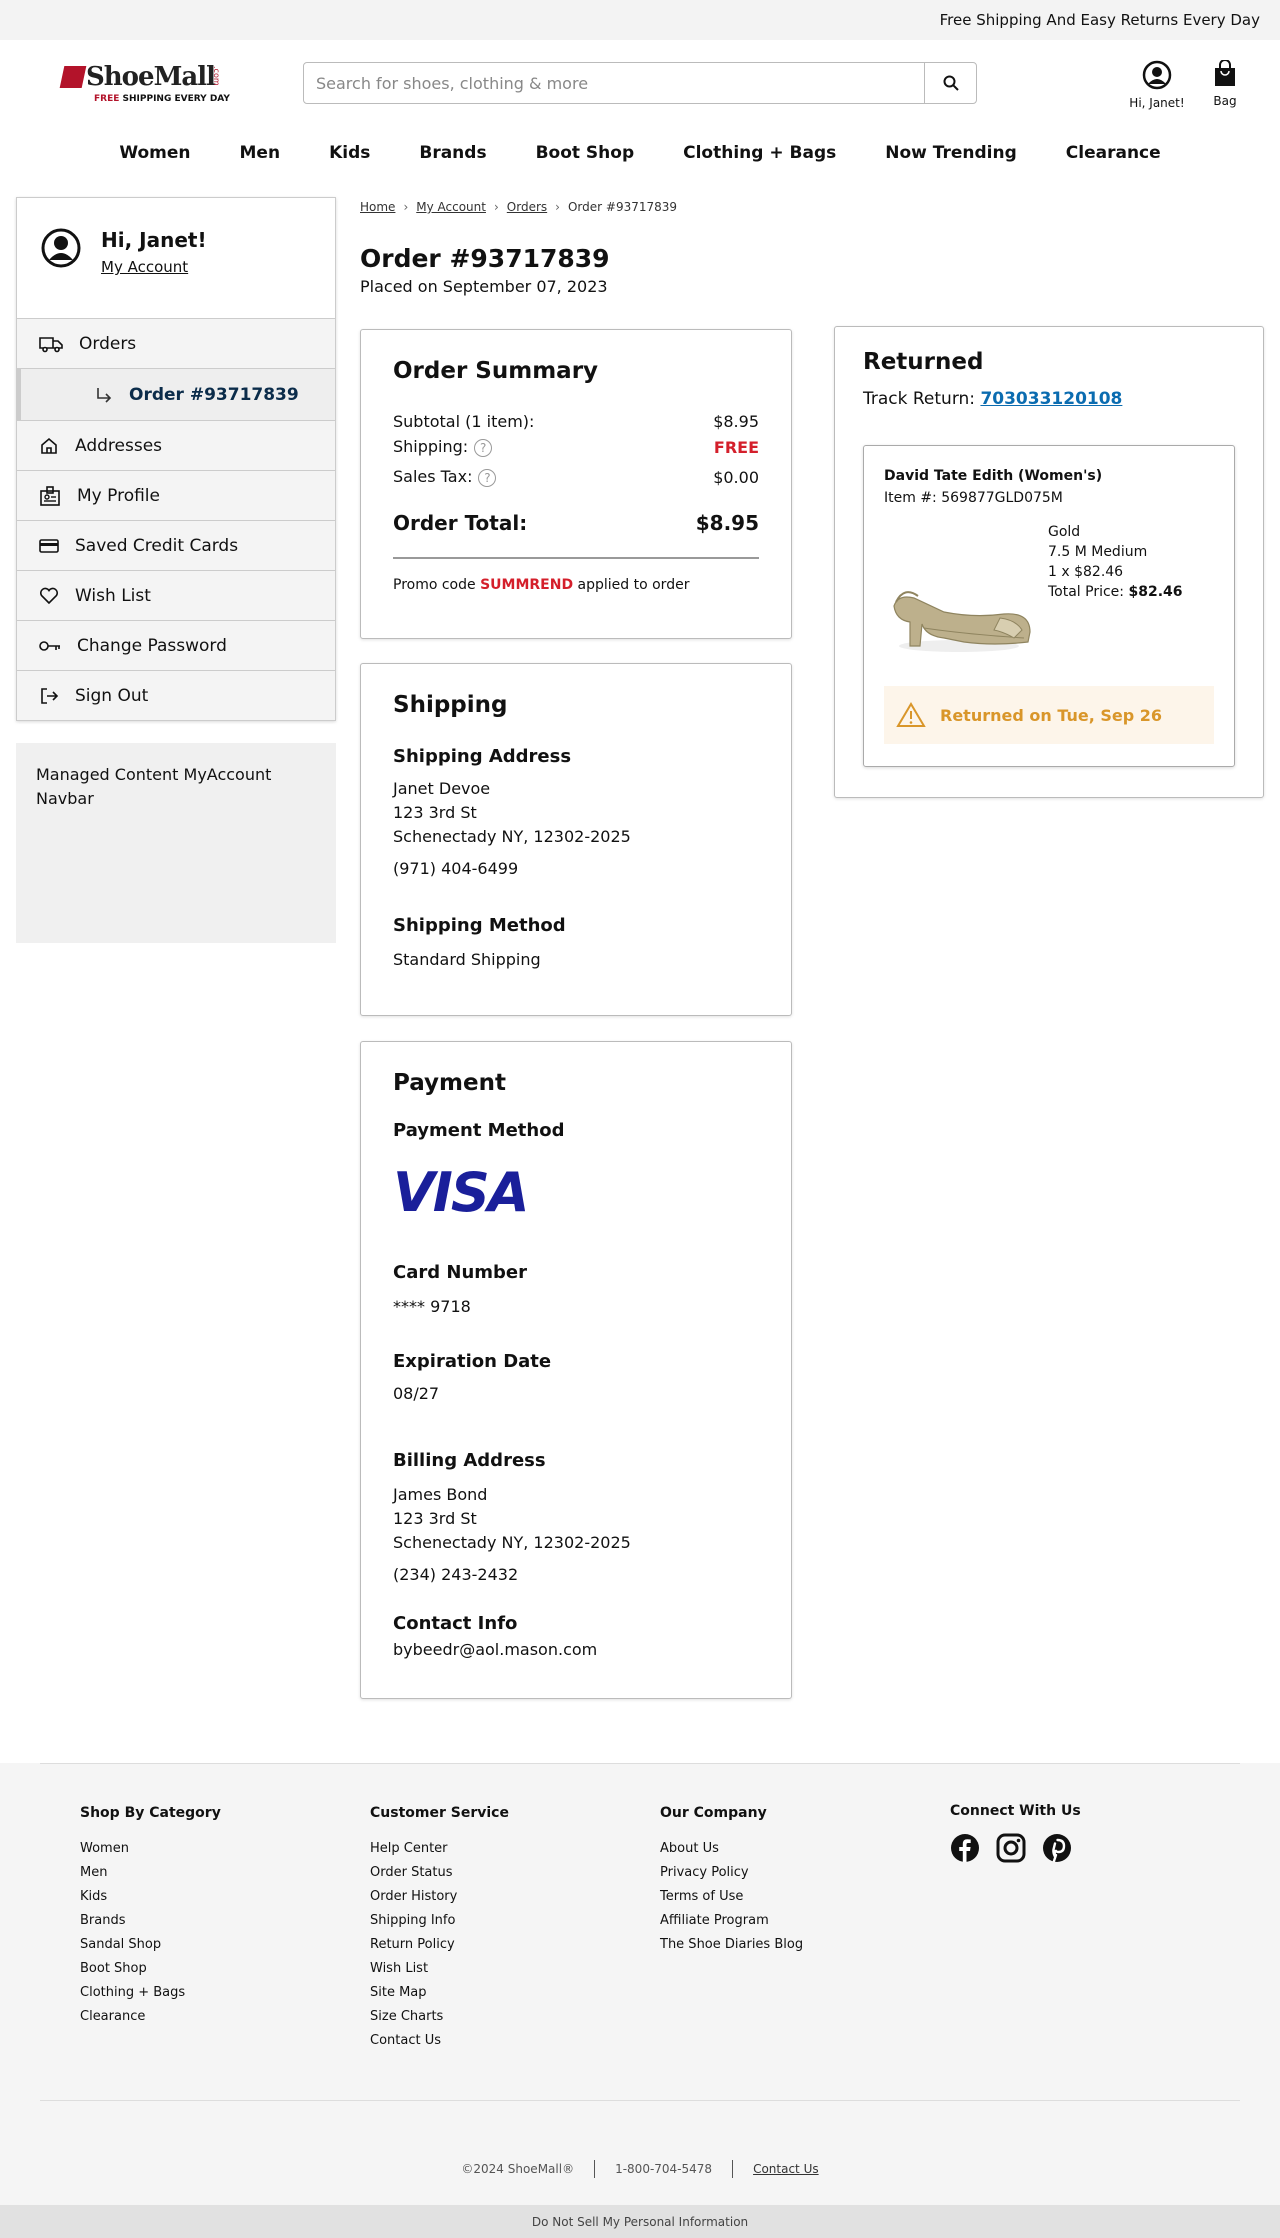  What do you see at coordinates (176, 343) in the screenshot?
I see `sidebar-item-orders: Orders` at bounding box center [176, 343].